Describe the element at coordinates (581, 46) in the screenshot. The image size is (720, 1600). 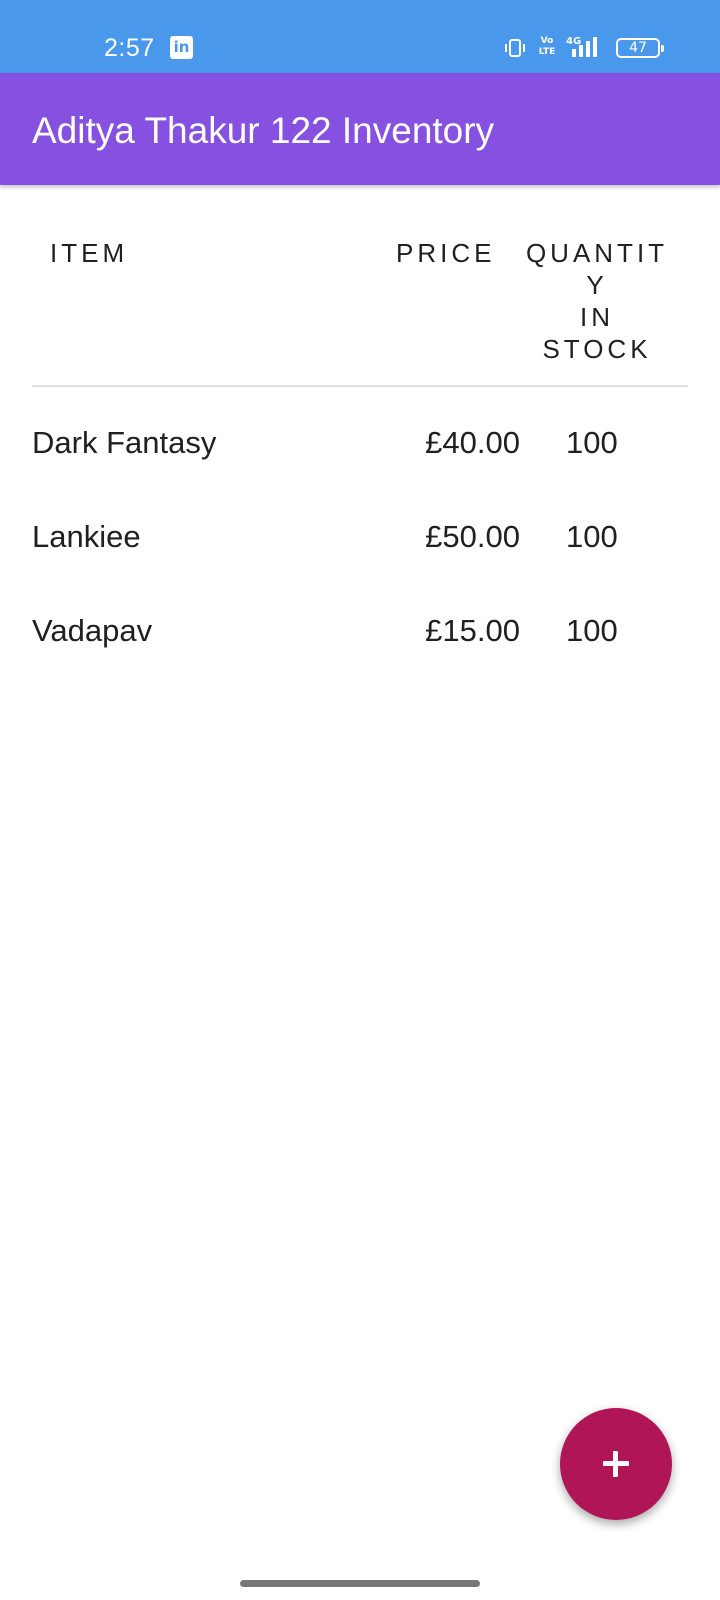
I see `signal-icon: 4G` at that location.